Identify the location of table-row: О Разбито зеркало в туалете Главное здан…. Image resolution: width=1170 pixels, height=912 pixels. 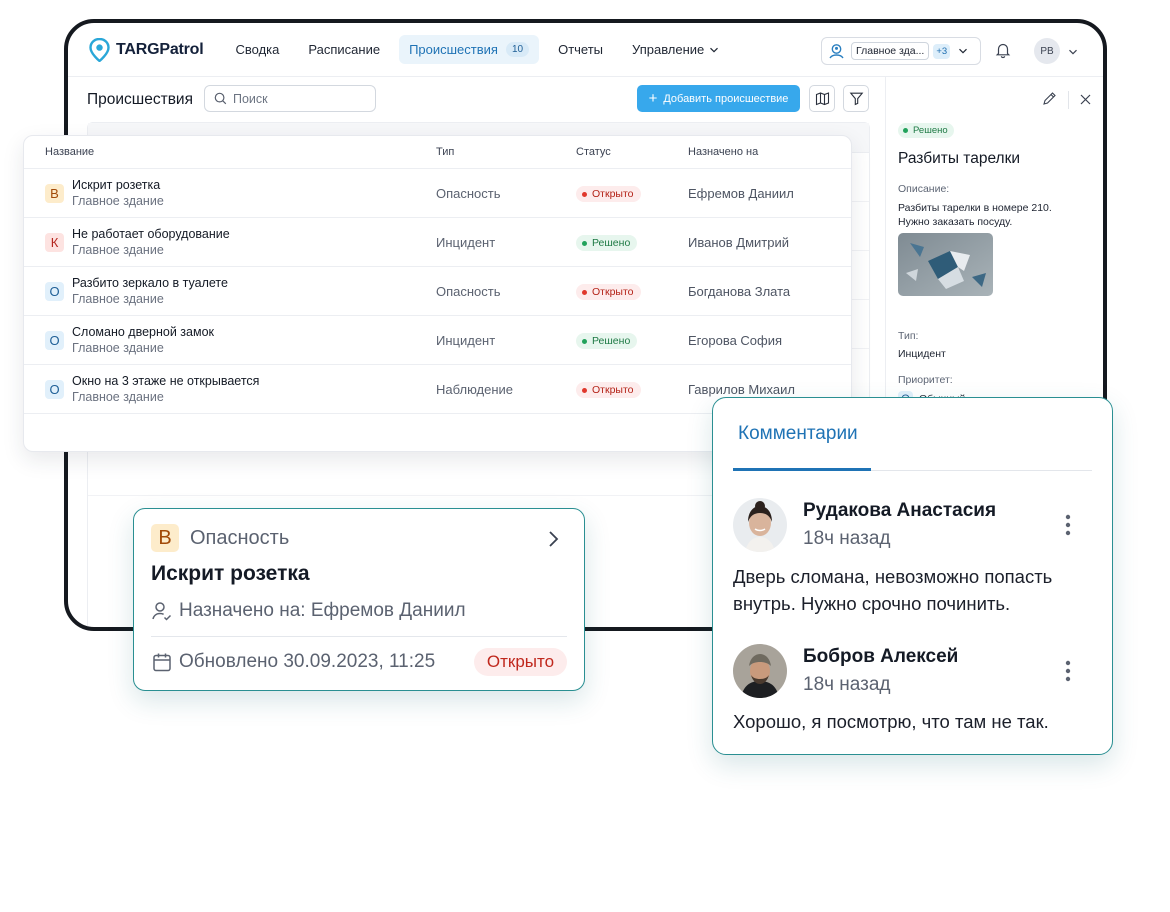
(437, 291).